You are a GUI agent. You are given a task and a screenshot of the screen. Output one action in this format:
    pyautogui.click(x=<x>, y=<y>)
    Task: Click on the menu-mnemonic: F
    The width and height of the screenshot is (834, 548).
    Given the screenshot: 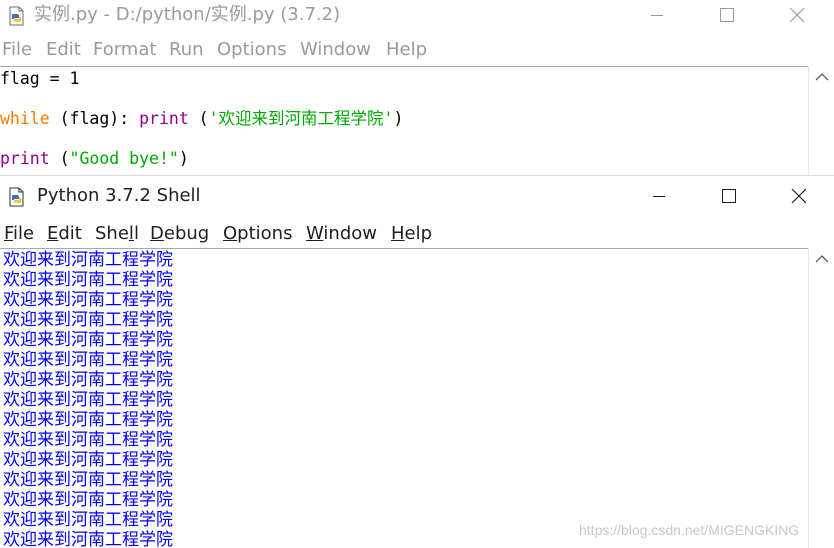 What is the action you would take?
    pyautogui.click(x=9, y=233)
    